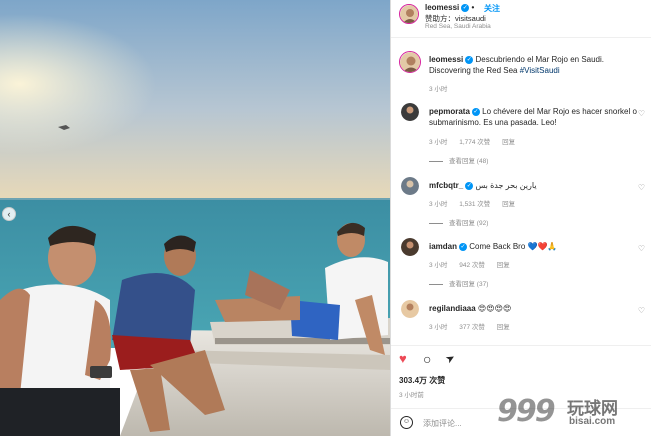 The width and height of the screenshot is (651, 436). I want to click on view-replies-button: 查看回复 (48), so click(458, 160).